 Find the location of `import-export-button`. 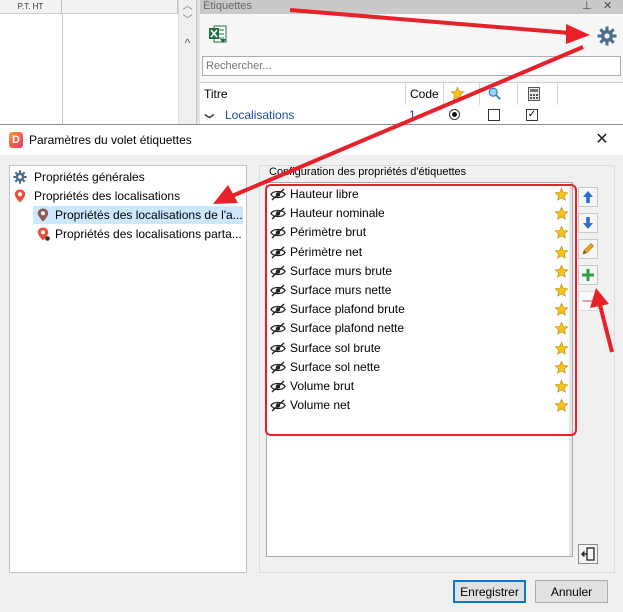

import-export-button is located at coordinates (588, 554).